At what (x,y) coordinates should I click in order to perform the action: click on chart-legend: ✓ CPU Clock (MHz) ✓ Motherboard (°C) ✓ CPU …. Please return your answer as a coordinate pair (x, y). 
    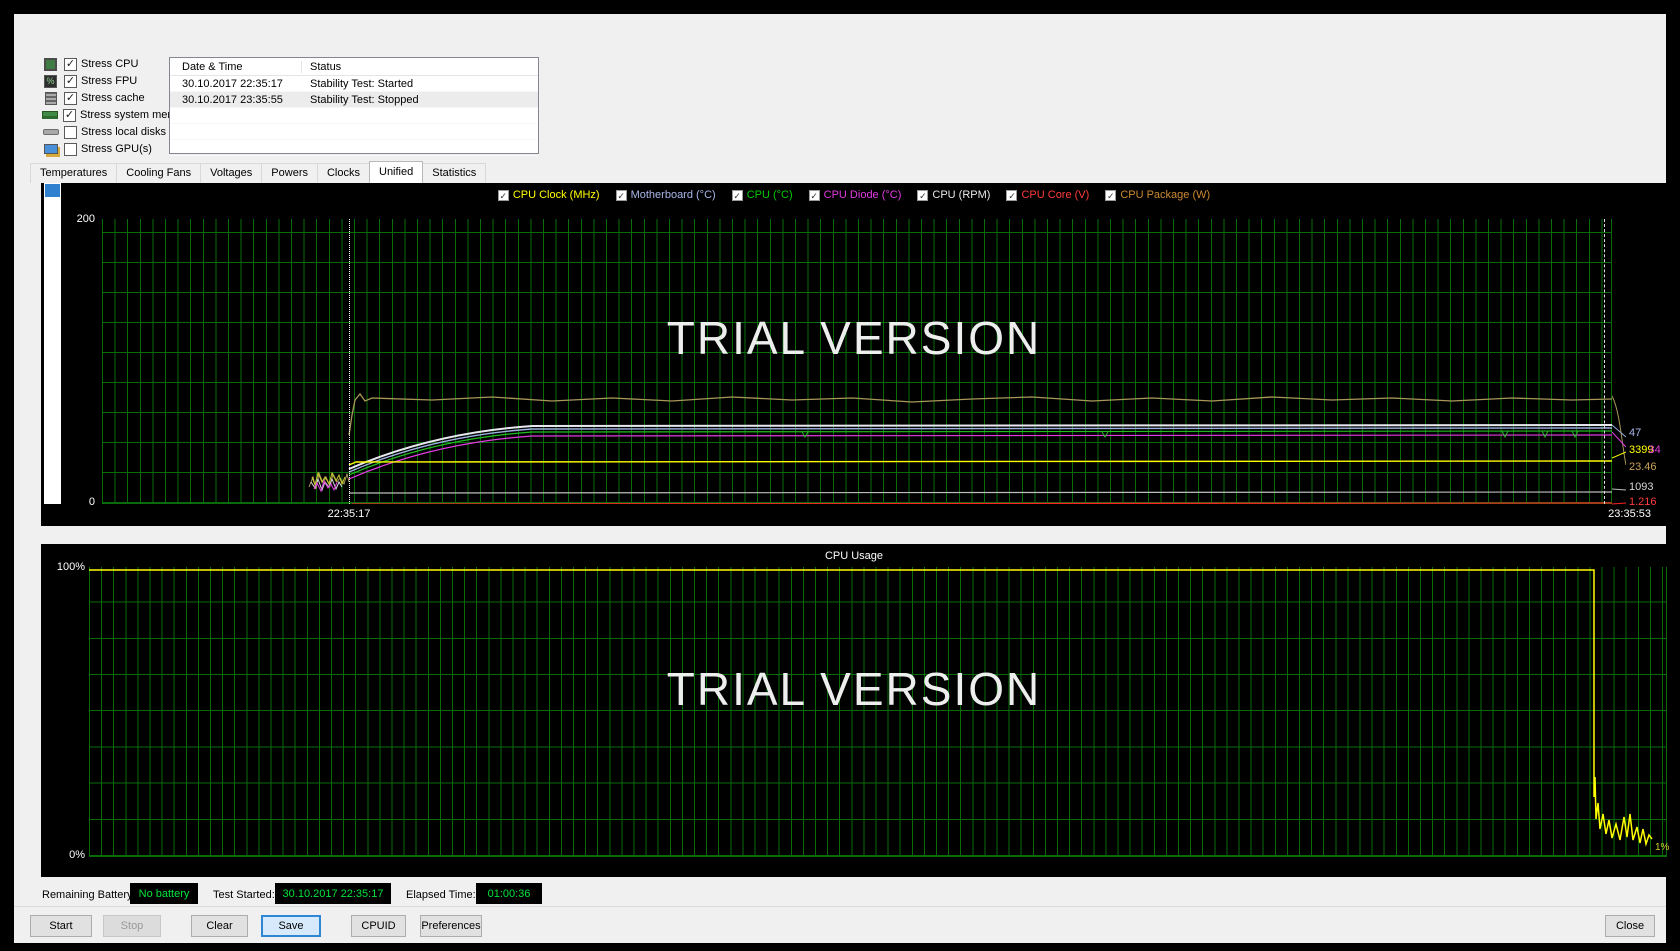
    Looking at the image, I should click on (854, 195).